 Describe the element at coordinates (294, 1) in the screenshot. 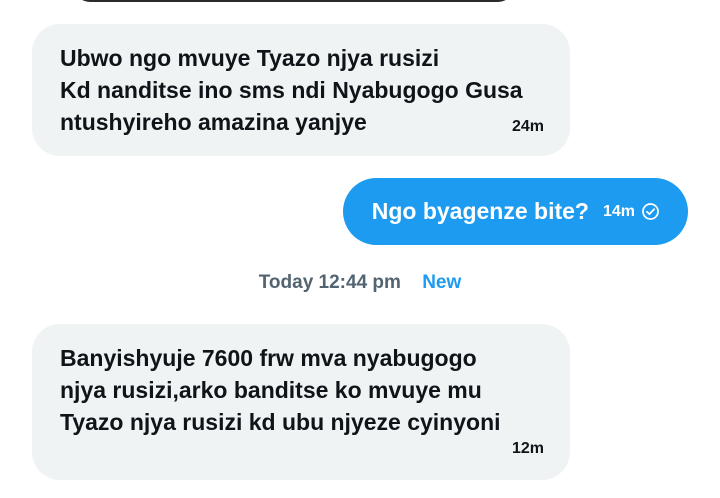

I see `previous-media-attachment` at that location.